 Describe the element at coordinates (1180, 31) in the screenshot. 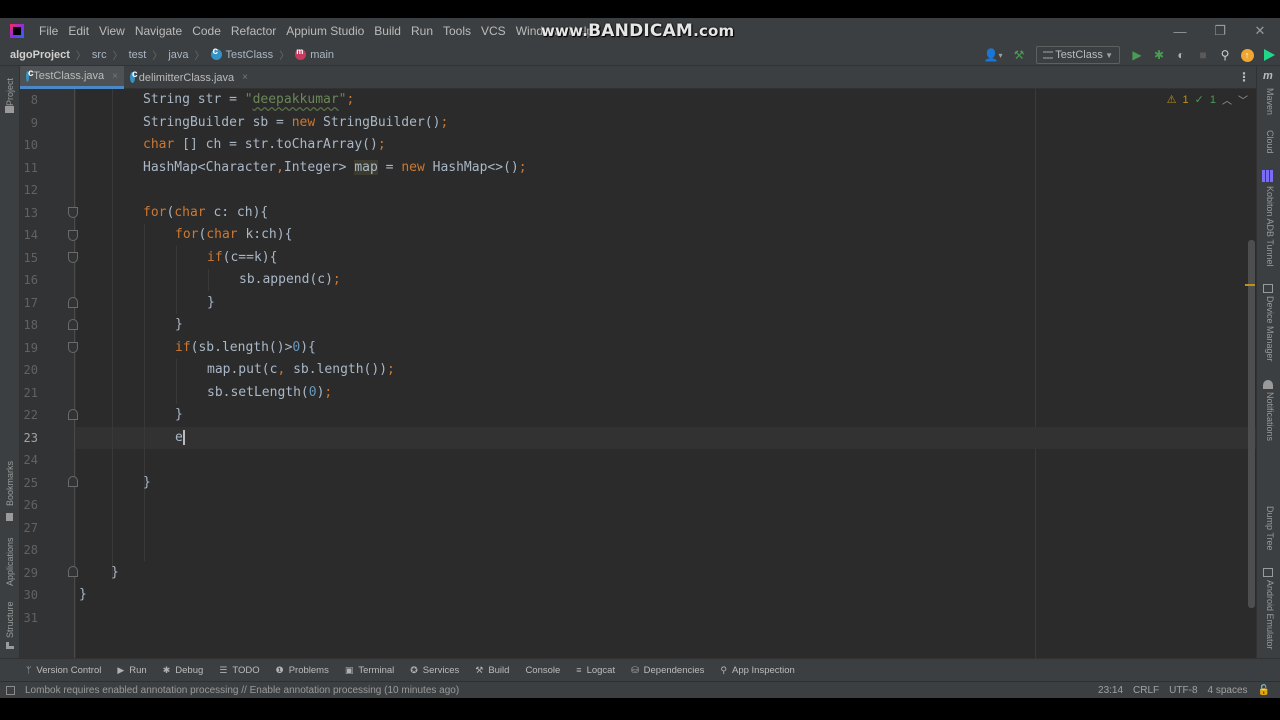

I see `minimize-button: —` at that location.